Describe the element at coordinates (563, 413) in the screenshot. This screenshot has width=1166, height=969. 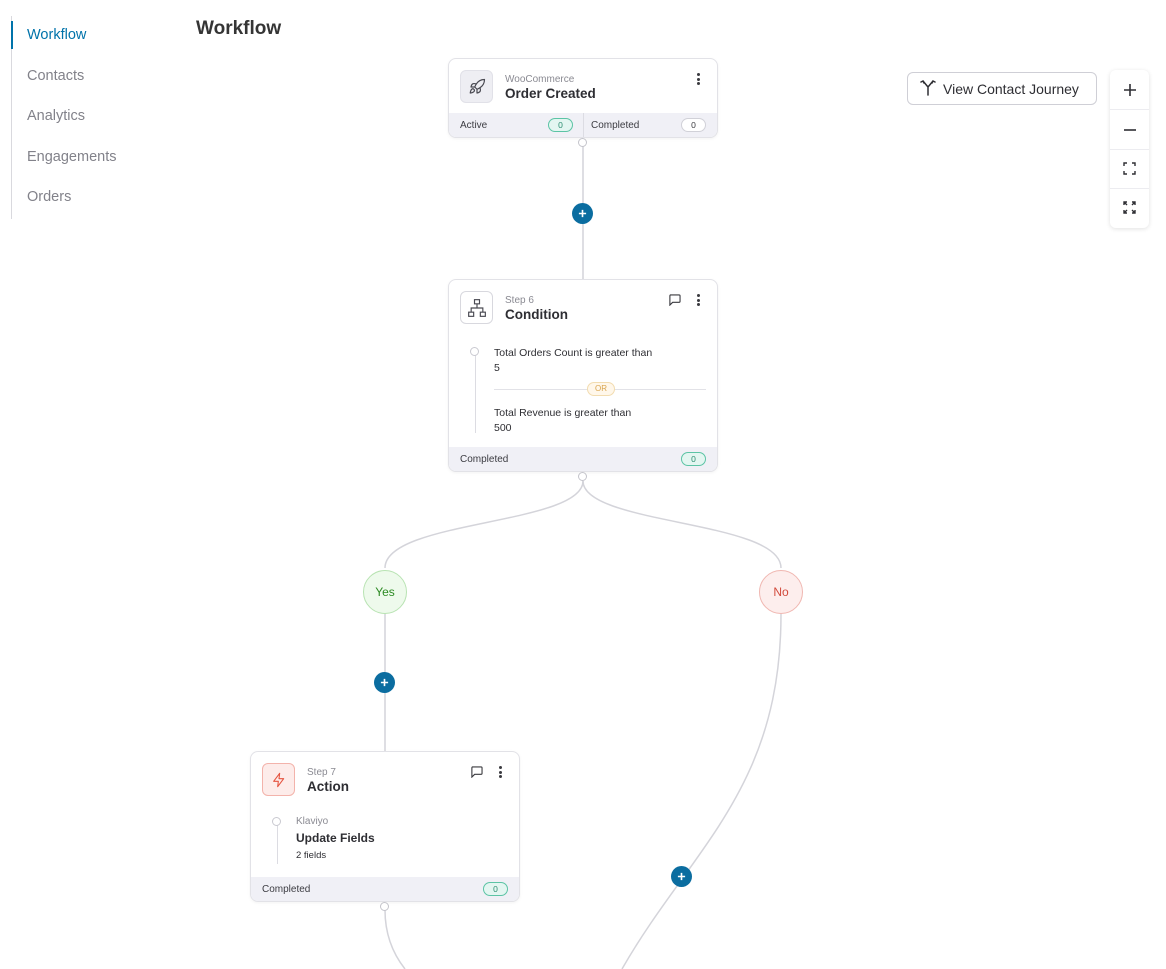
I see `rule-2-text: Total Revenue is greater than` at that location.